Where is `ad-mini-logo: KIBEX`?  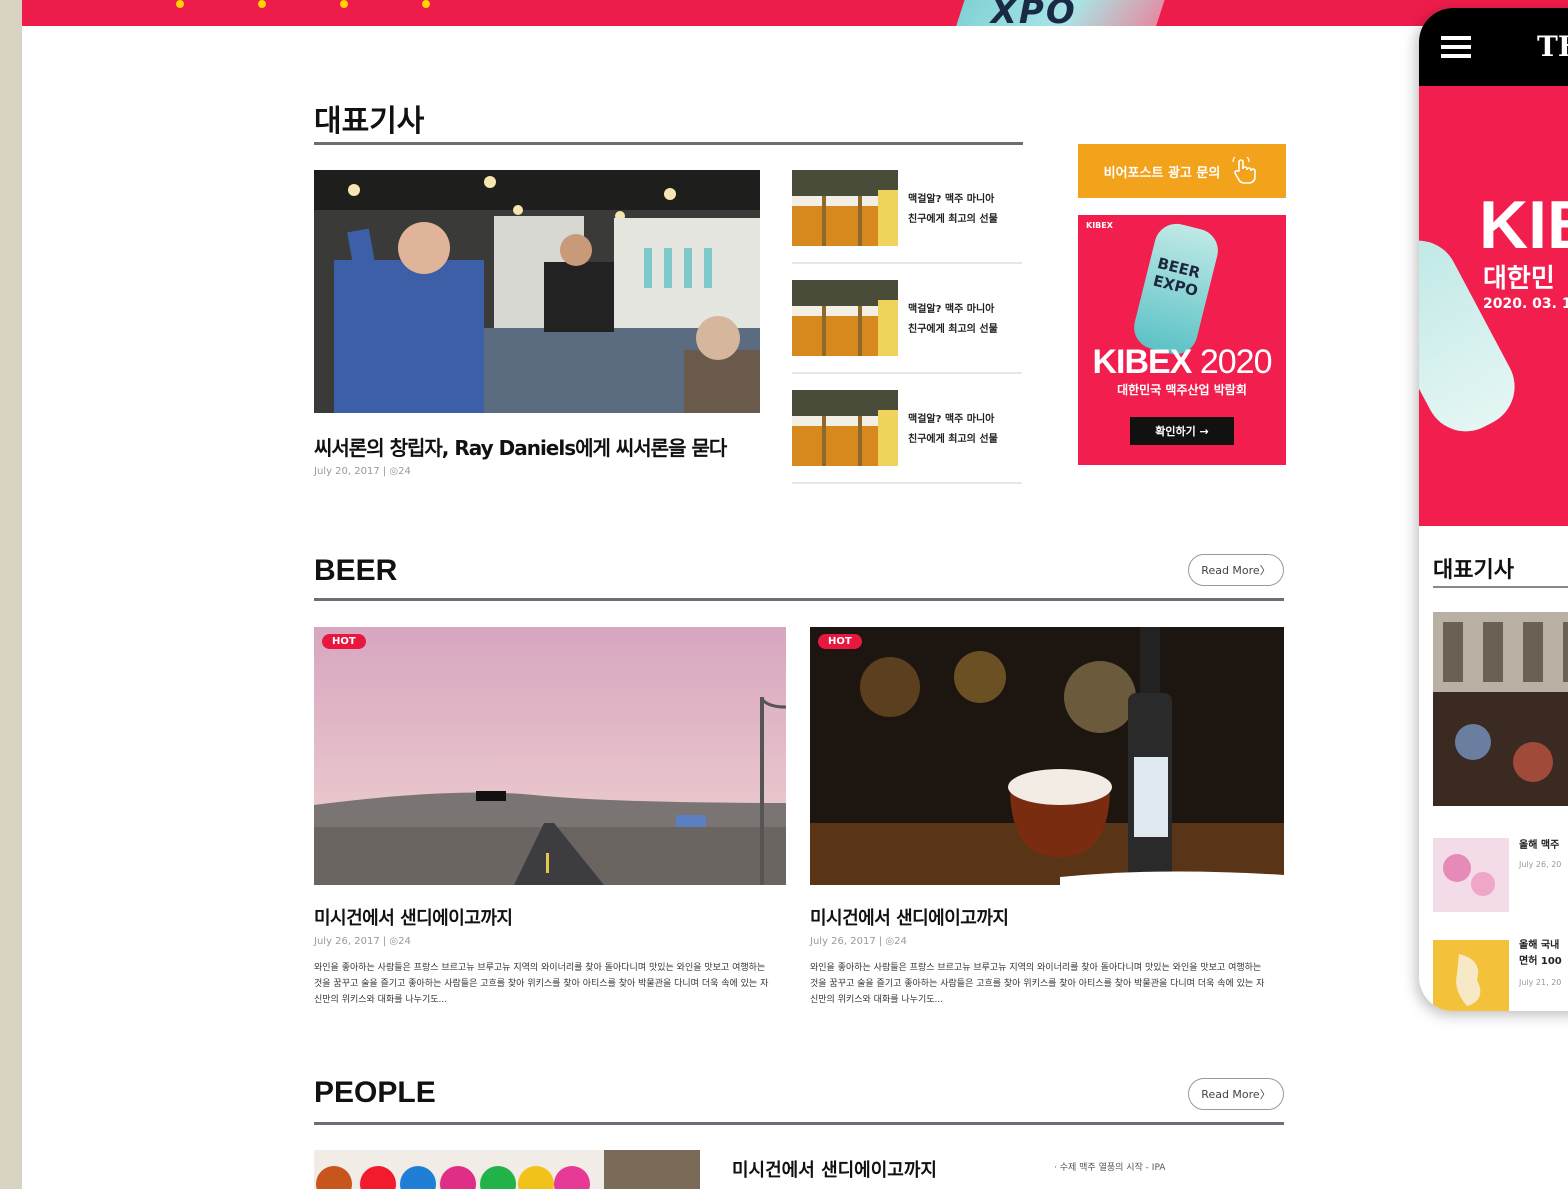
ad-mini-logo: KIBEX is located at coordinates (1099, 225).